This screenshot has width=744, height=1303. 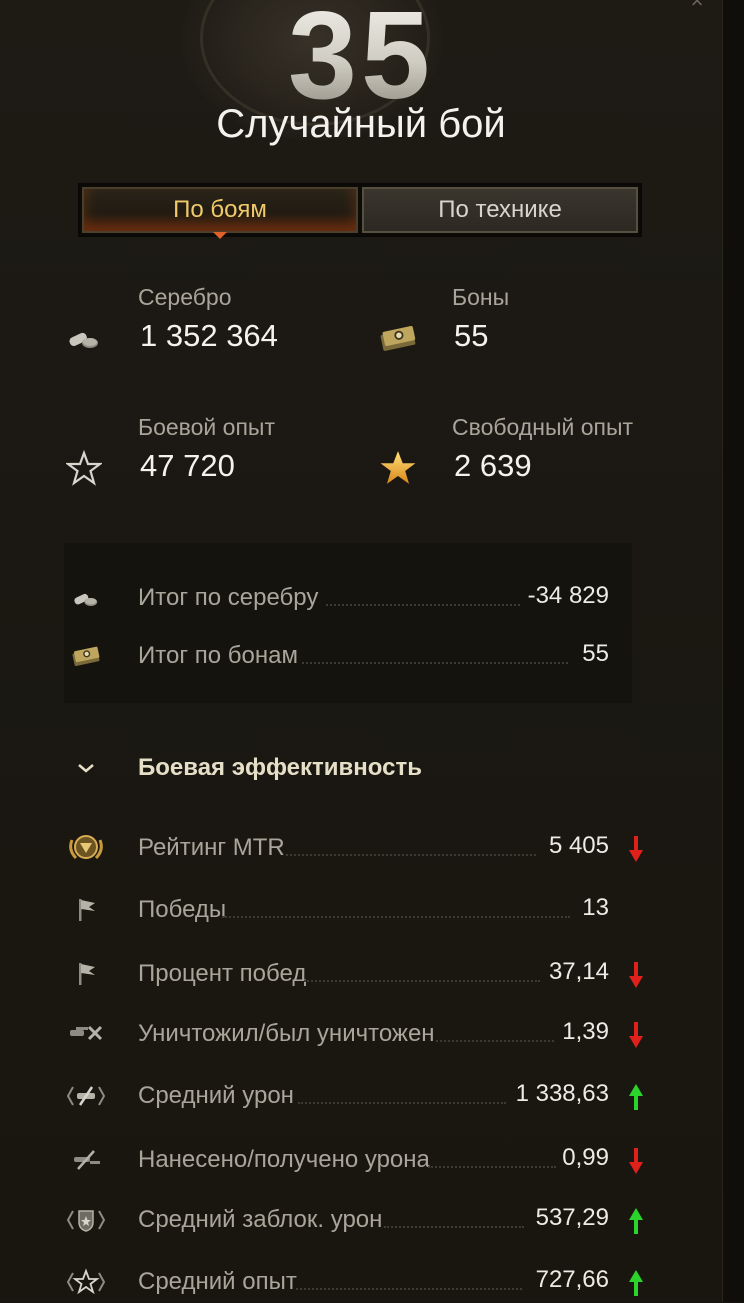 I want to click on right-scroll-area, so click(x=733, y=651).